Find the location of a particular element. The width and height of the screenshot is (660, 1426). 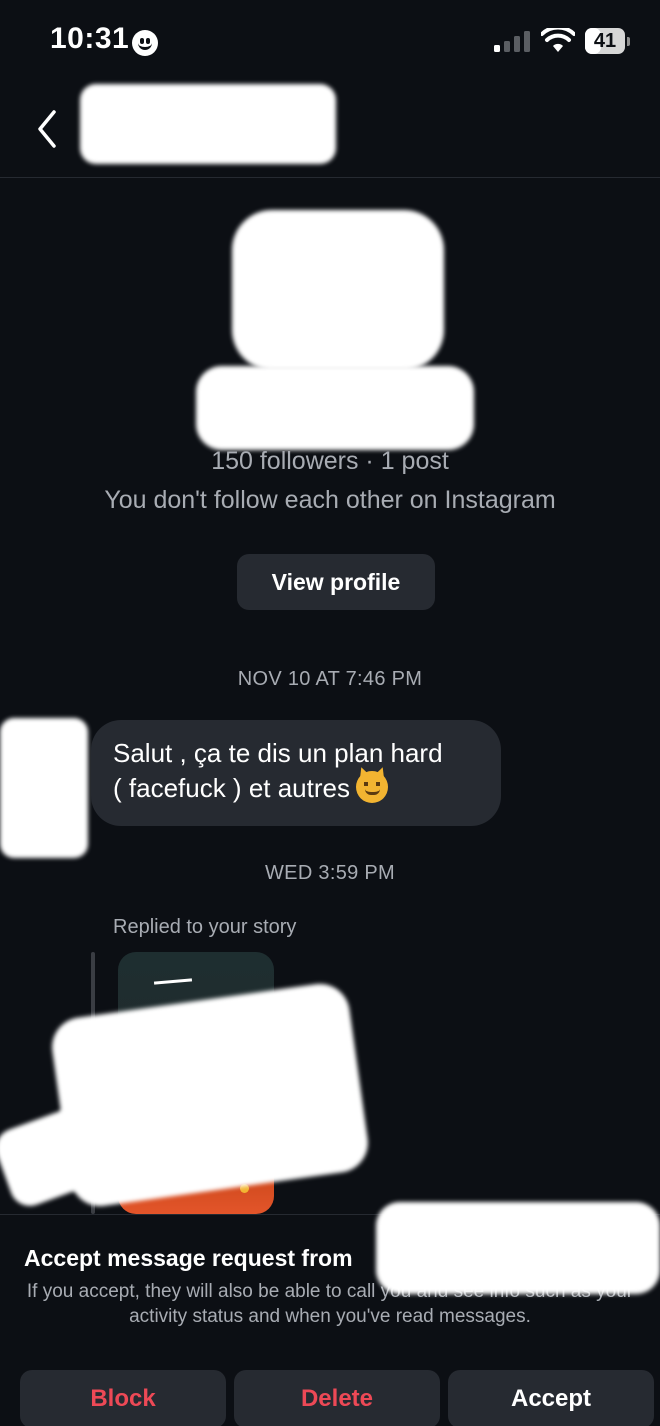

battery-level-text: 41 is located at coordinates (605, 41).